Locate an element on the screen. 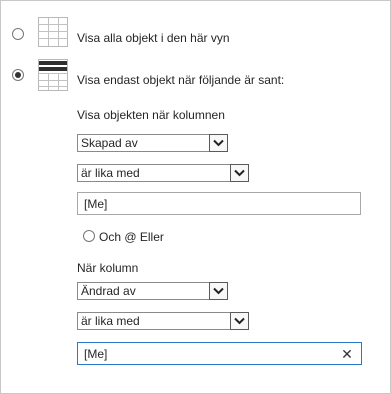 The image size is (391, 394). filtered-list-icon is located at coordinates (53, 76).